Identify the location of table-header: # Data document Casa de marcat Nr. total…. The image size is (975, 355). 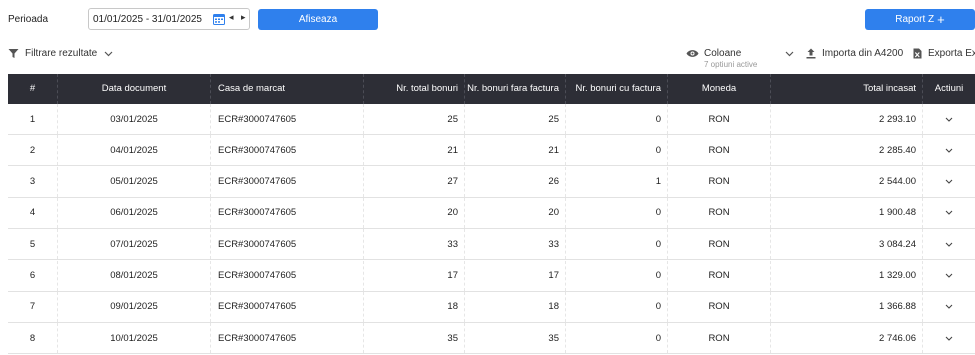
(491, 89).